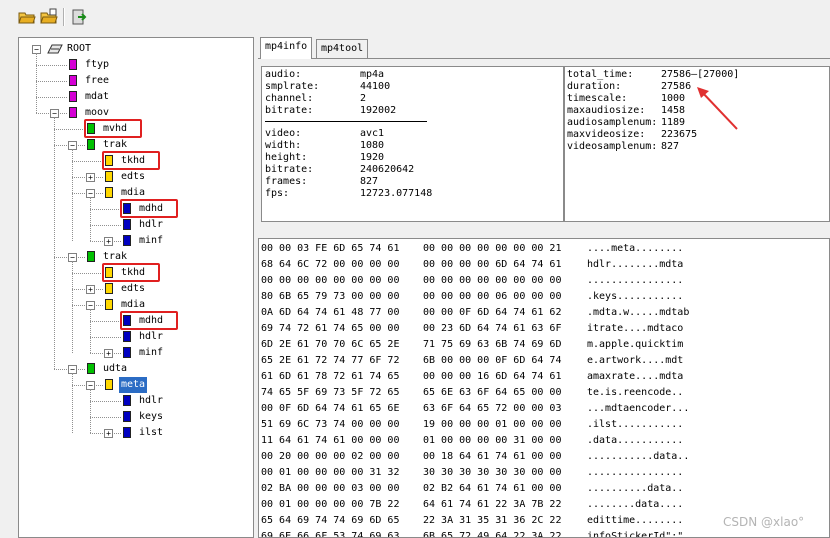 The width and height of the screenshot is (830, 538). What do you see at coordinates (330, 534) in the screenshot?
I see `hex-bytes-left: 69 6E 66 6F 53 74 69 63` at bounding box center [330, 534].